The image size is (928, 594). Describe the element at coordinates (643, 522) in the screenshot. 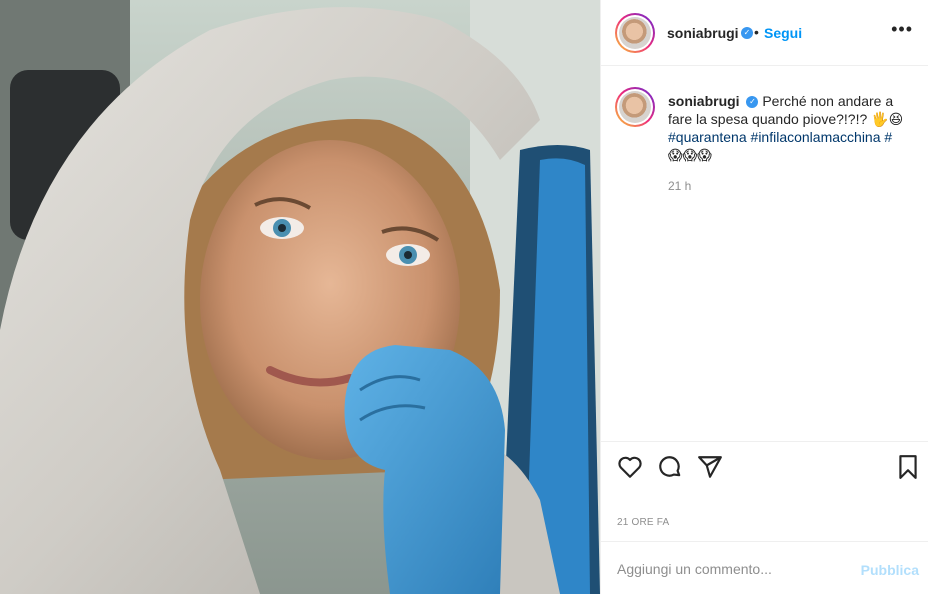

I see `post-timestamp: 21 ORE FA` at that location.